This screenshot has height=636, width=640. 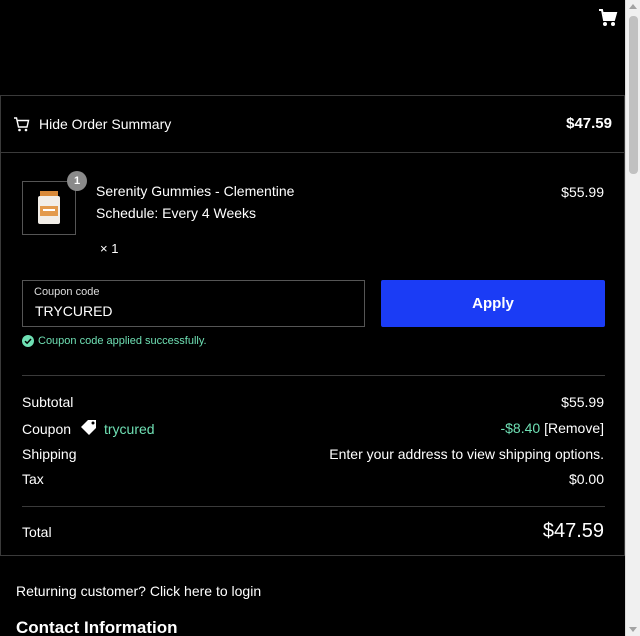 I want to click on tax-label: Tax, so click(x=33, y=479).